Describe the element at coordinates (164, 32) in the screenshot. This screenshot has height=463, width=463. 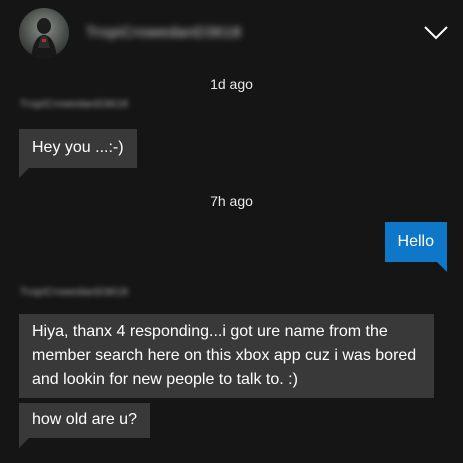
I see `conversation-username: TropiCrowedanD3618` at that location.